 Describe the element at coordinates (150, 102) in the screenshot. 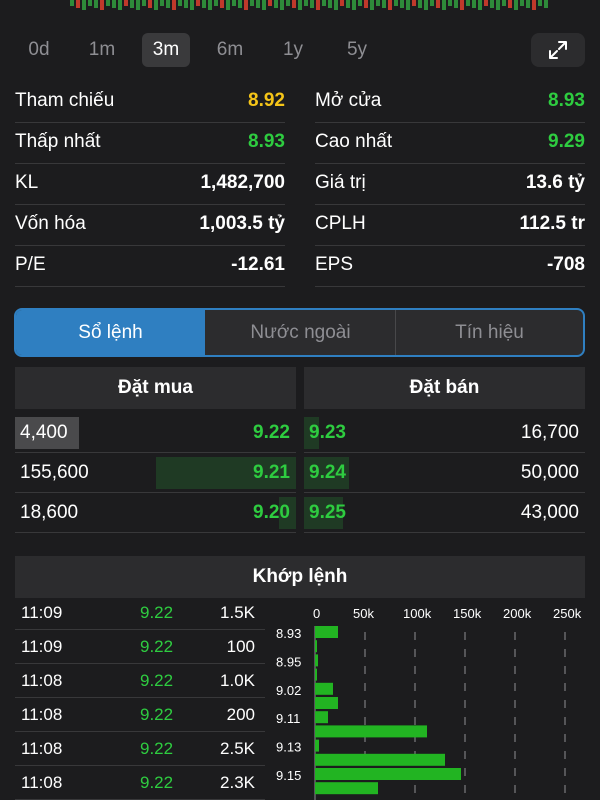

I see `stat-reference: Tham chiếu 8.92` at that location.